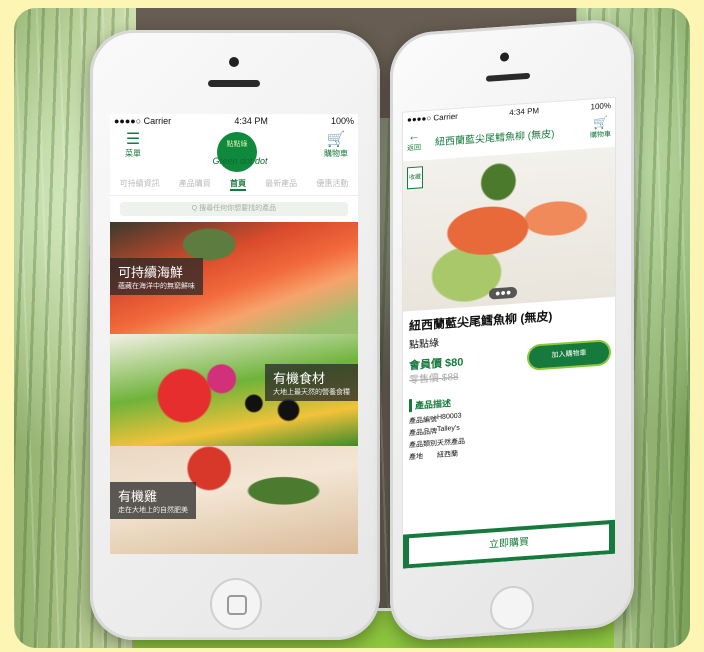 The width and height of the screenshot is (704, 652). Describe the element at coordinates (299, 378) in the screenshot. I see `banner-title: 有機食材` at that location.